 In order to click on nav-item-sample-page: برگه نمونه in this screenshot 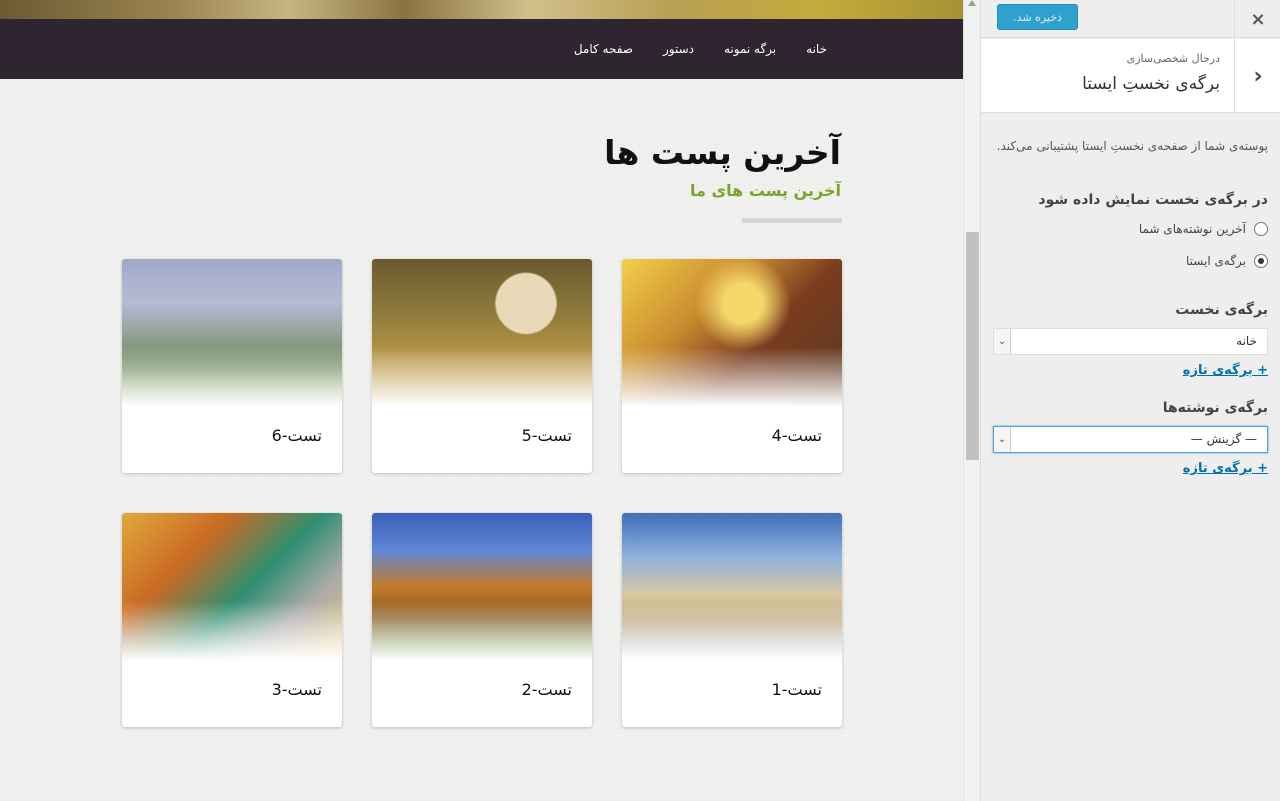, I will do `click(750, 49)`.